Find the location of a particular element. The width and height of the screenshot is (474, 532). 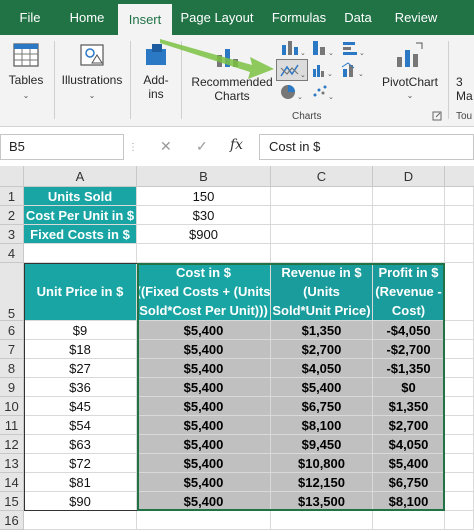

table-data-cell: -$4,050 is located at coordinates (409, 330).